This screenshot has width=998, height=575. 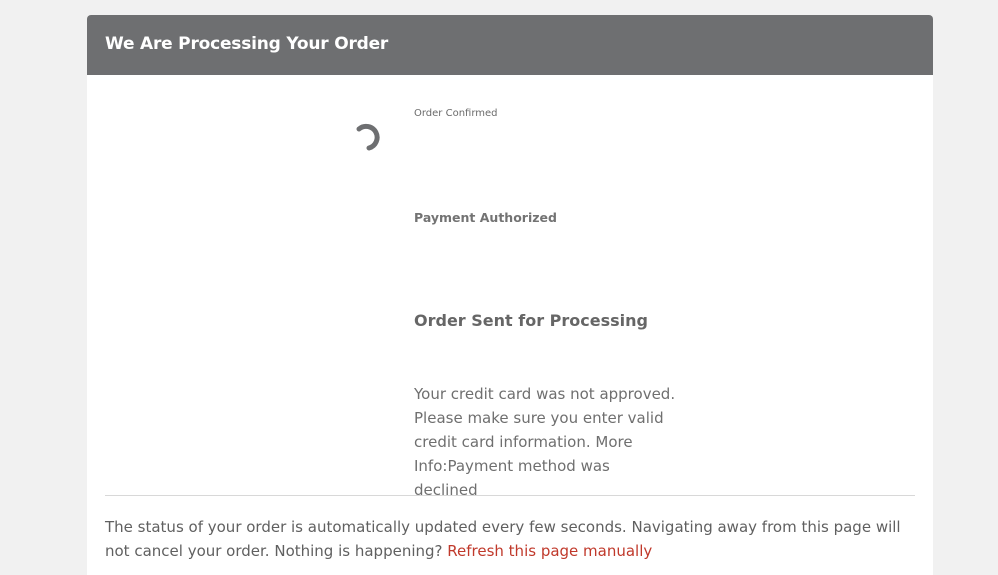 I want to click on step-order-sent: Order Sent for Processing, so click(x=531, y=320).